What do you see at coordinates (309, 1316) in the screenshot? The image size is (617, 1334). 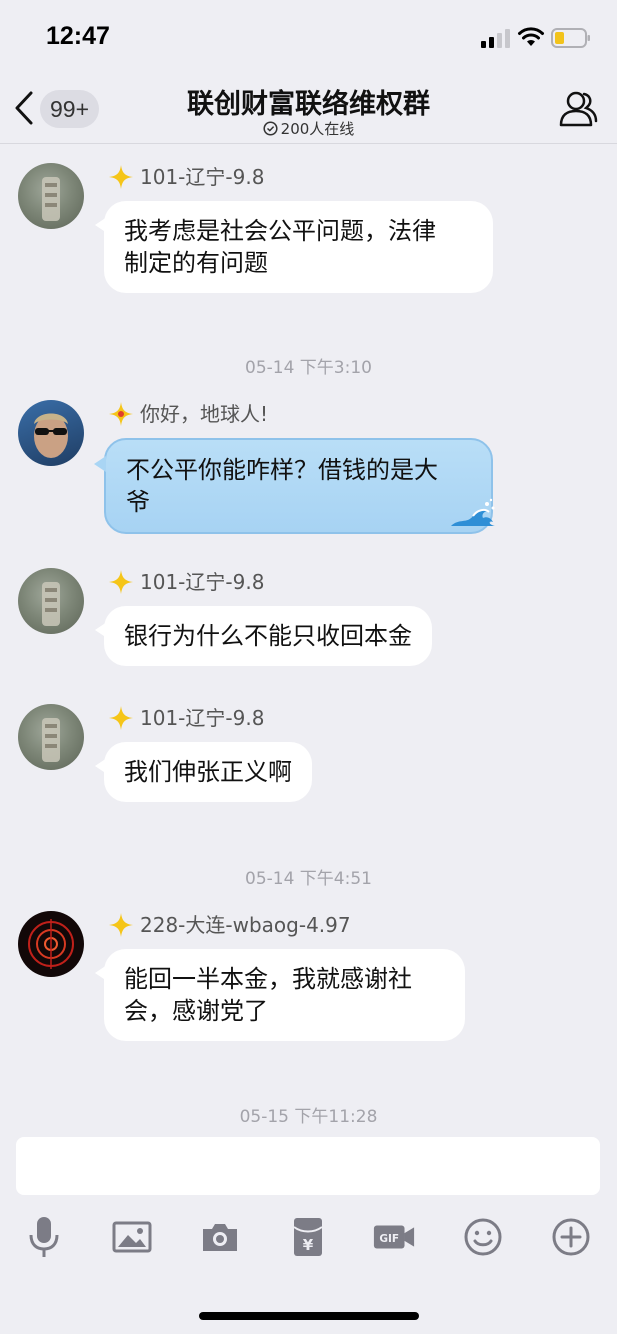 I see `home-indicator` at bounding box center [309, 1316].